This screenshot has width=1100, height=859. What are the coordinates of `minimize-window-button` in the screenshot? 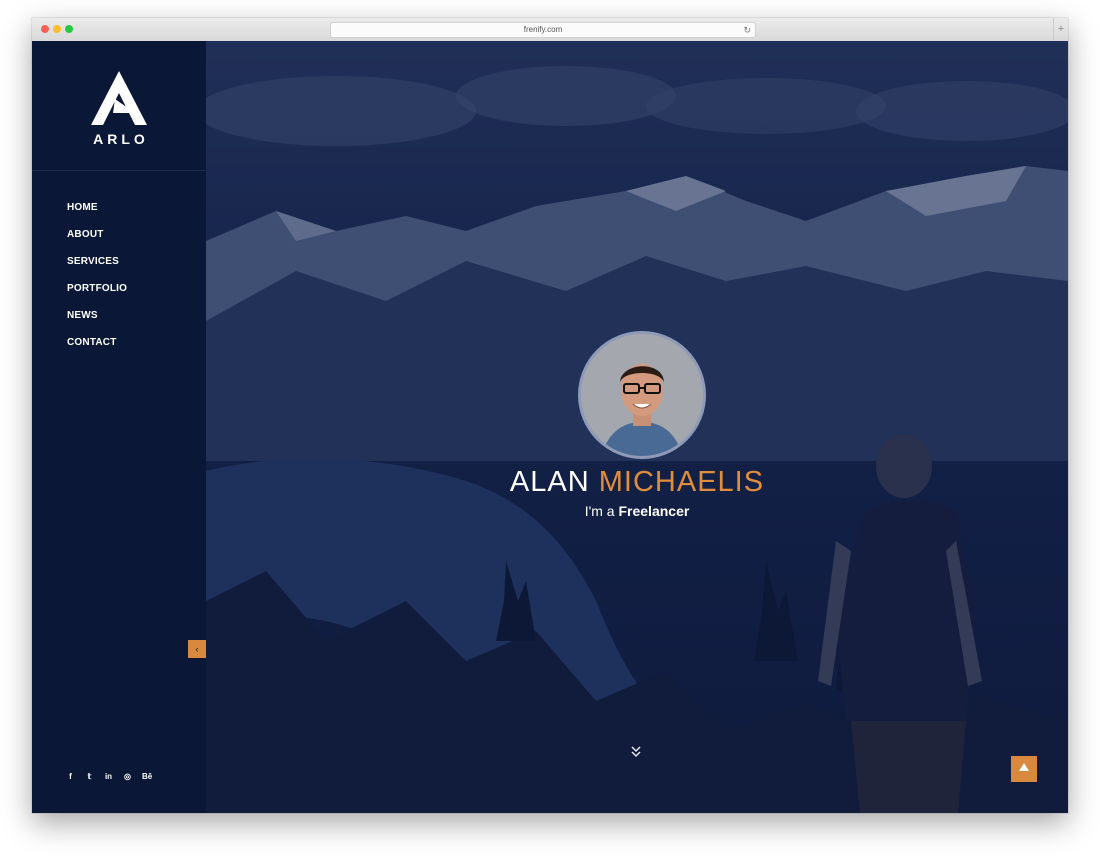 It's located at (57, 29).